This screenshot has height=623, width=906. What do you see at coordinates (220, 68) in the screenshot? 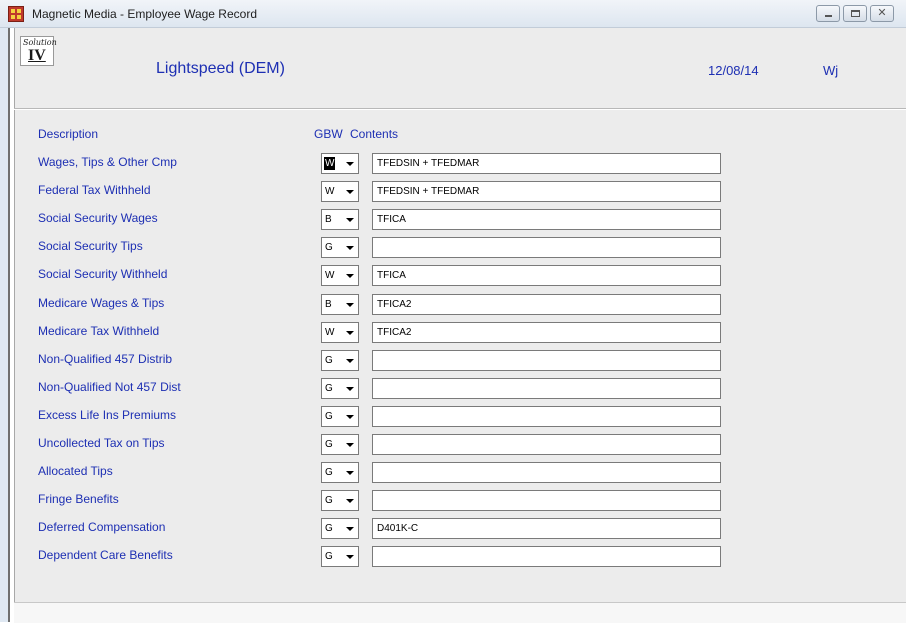
I see `company-name: Lightspeed (DEM)` at bounding box center [220, 68].